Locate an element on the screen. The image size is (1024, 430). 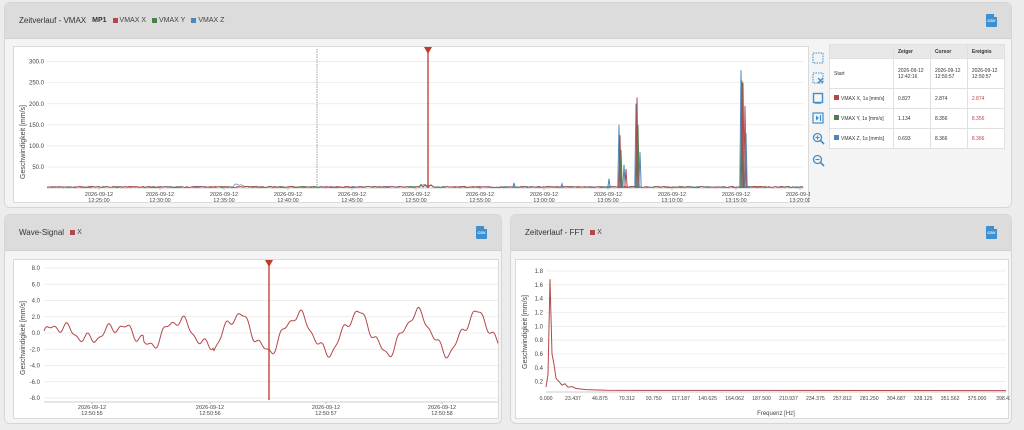
x-tick-label: 187.500 is located at coordinates (761, 399).